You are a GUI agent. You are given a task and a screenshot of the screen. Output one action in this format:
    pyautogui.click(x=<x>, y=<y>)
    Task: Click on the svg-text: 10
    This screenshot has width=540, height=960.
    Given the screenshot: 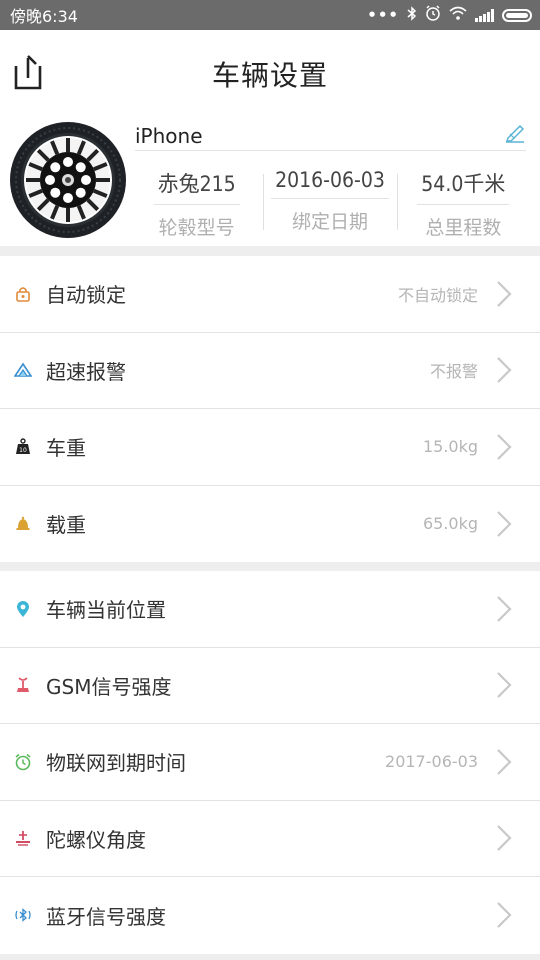 What is the action you would take?
    pyautogui.click(x=23, y=450)
    